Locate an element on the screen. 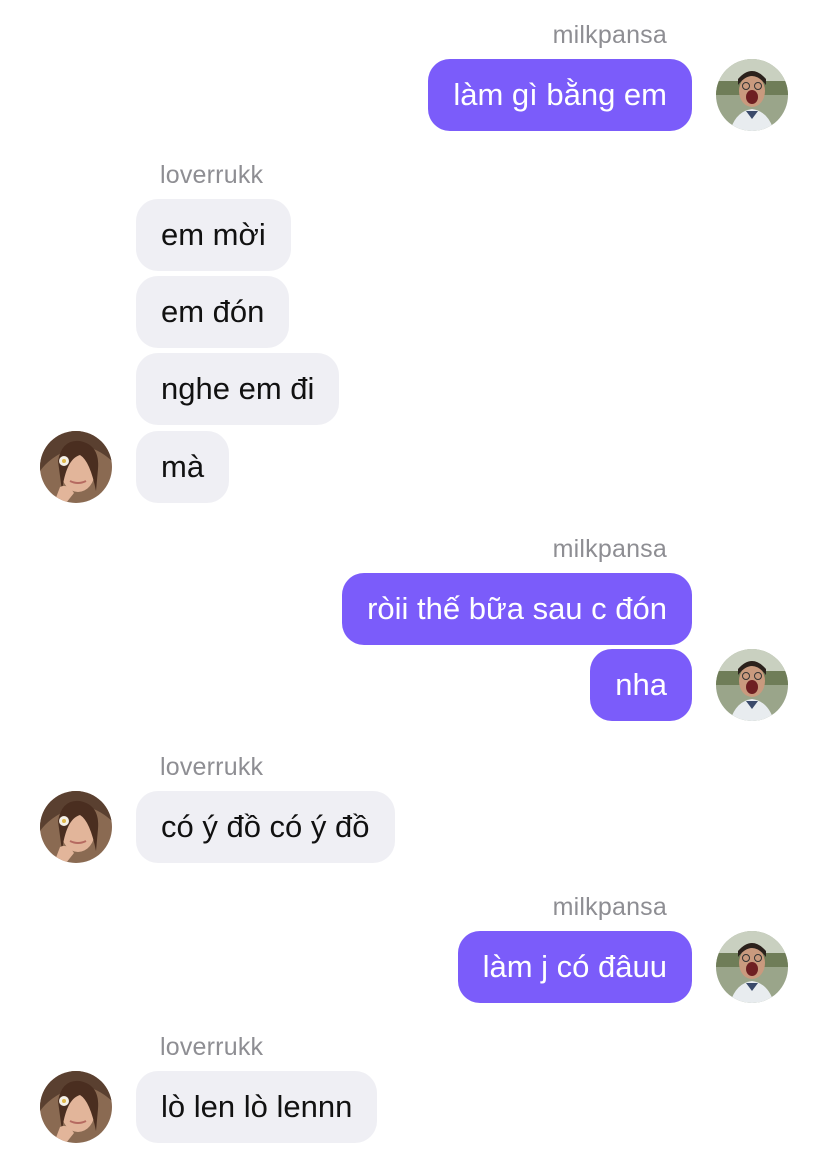 The height and width of the screenshot is (1173, 828). message-bubble-outgoing: ròii thế bữa sau c đón is located at coordinates (517, 609).